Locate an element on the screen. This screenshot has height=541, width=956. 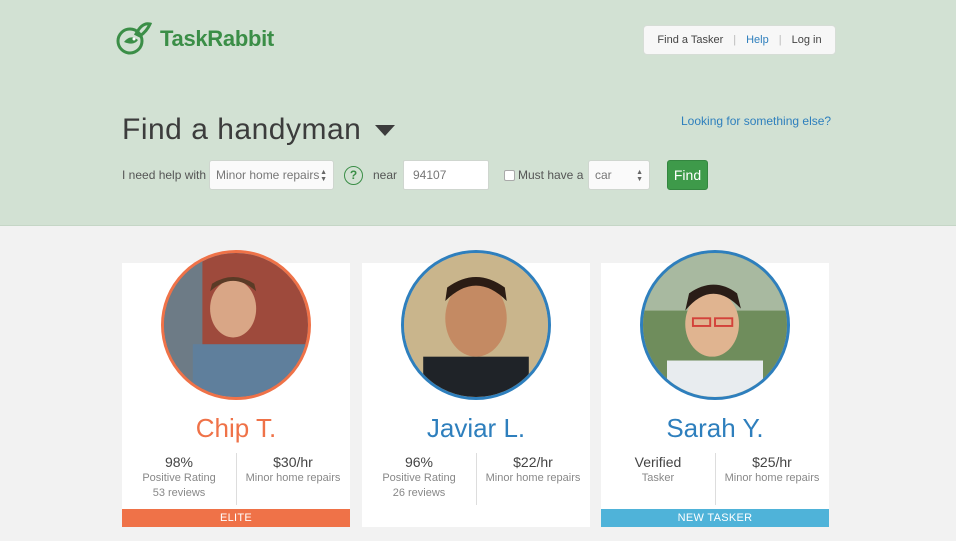
category-select-value: Minor home repairs is located at coordinates (268, 175).